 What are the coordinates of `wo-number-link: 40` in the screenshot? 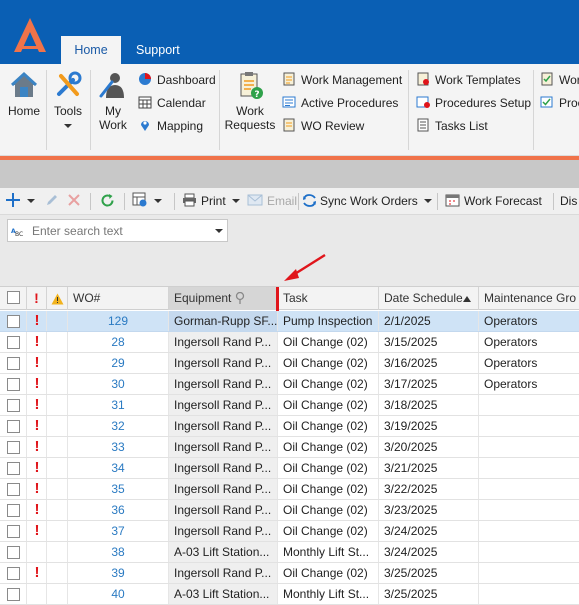 It's located at (118, 594).